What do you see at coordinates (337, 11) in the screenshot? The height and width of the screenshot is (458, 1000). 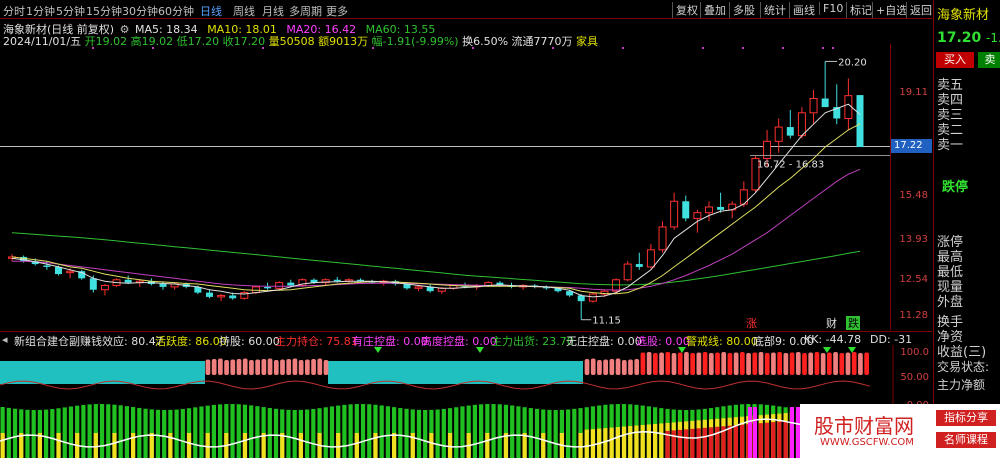 I see `period-tab-10: 更多` at bounding box center [337, 11].